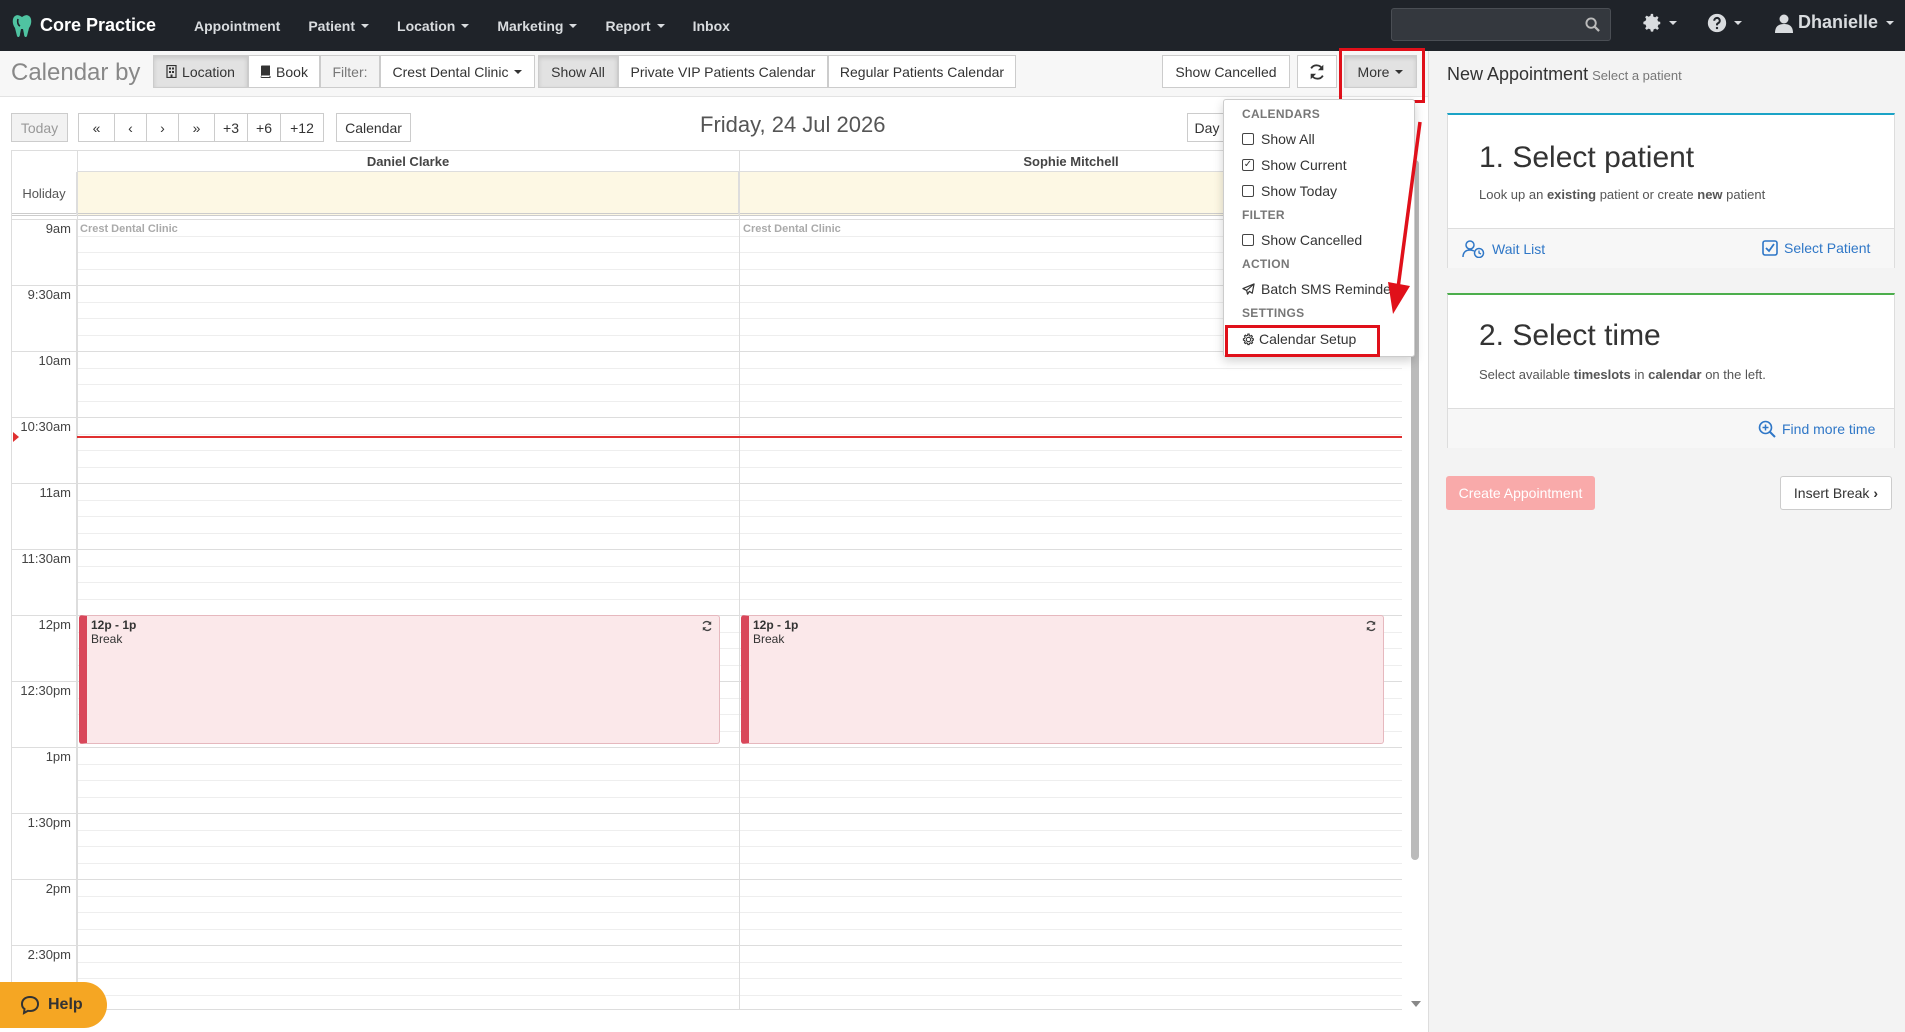  What do you see at coordinates (196, 127) in the screenshot?
I see `last-page-button: »` at bounding box center [196, 127].